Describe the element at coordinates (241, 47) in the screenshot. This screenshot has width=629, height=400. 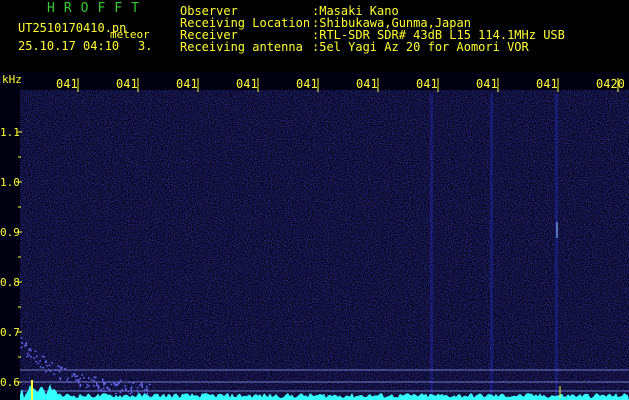
I see `info-label-antenna: Receiving antenna` at that location.